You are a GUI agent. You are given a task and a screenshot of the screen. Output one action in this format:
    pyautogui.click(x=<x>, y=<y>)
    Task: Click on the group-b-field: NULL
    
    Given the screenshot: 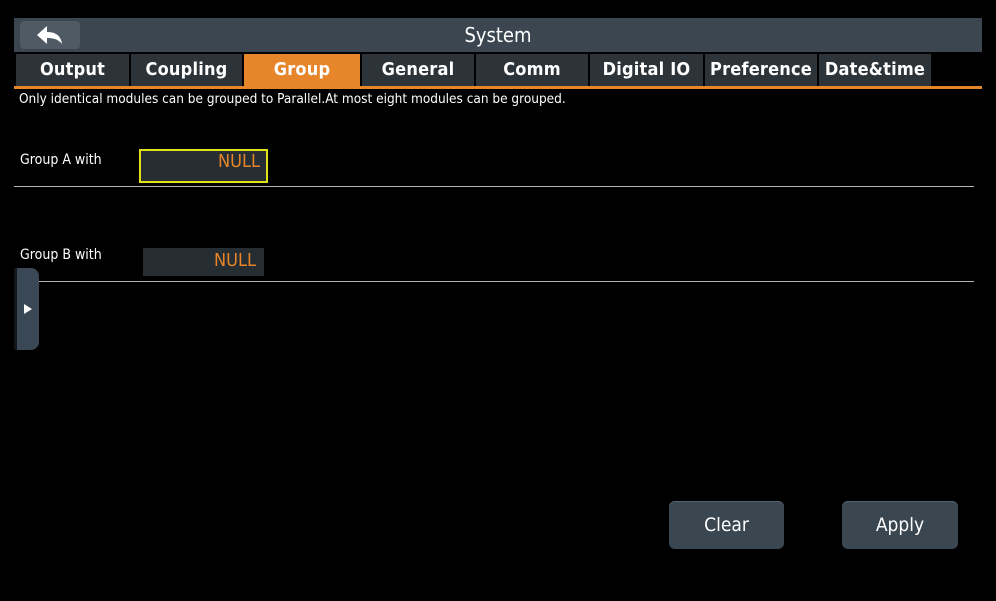 What is the action you would take?
    pyautogui.click(x=203, y=262)
    